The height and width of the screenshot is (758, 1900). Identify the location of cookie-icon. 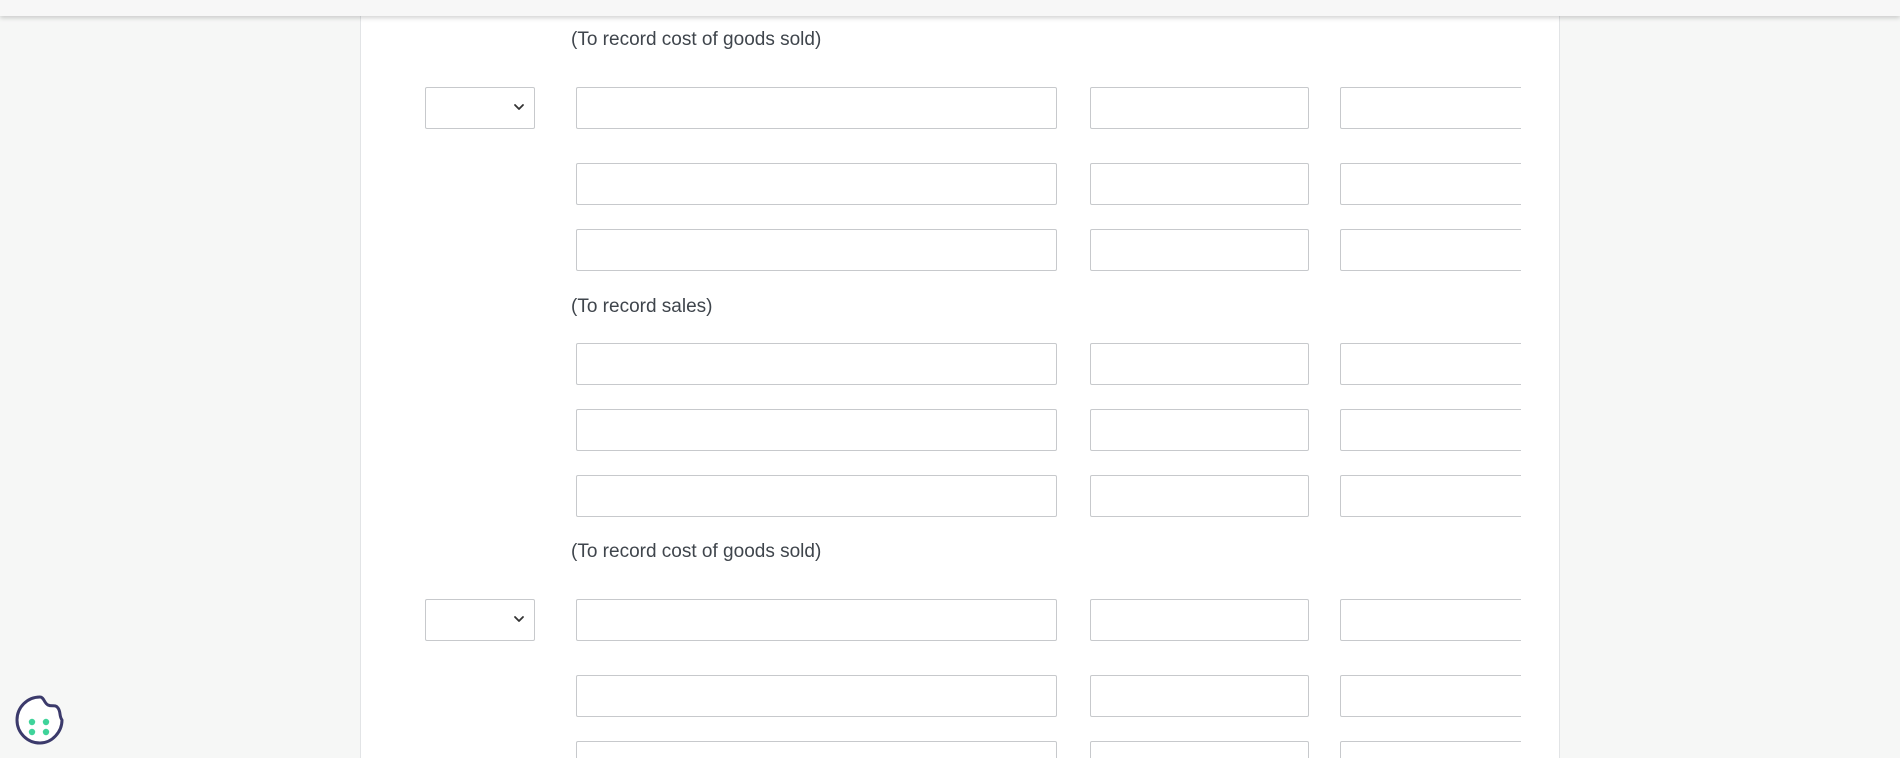
(39, 720).